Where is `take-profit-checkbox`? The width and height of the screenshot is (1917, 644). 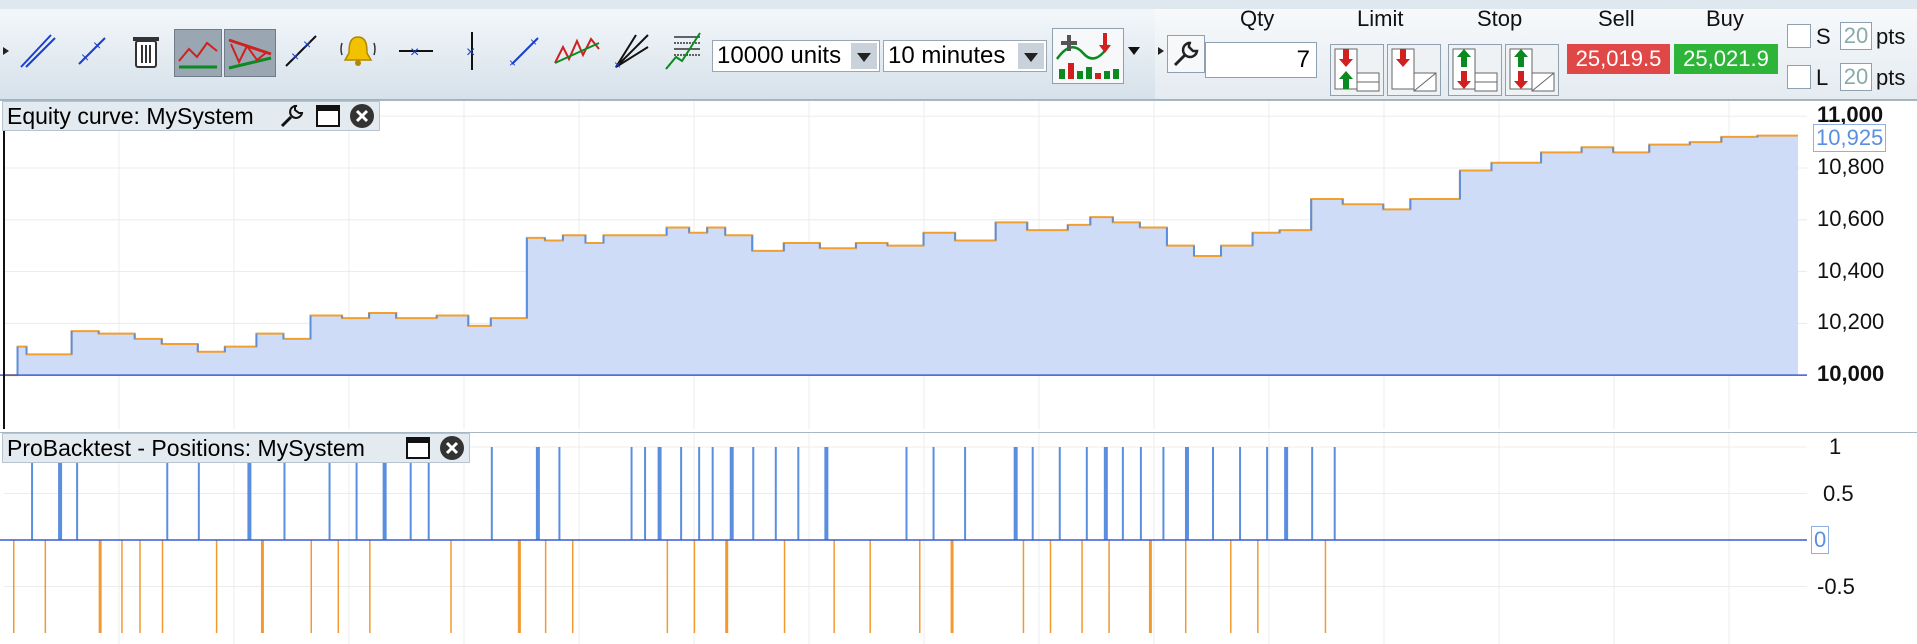
take-profit-checkbox is located at coordinates (1799, 77).